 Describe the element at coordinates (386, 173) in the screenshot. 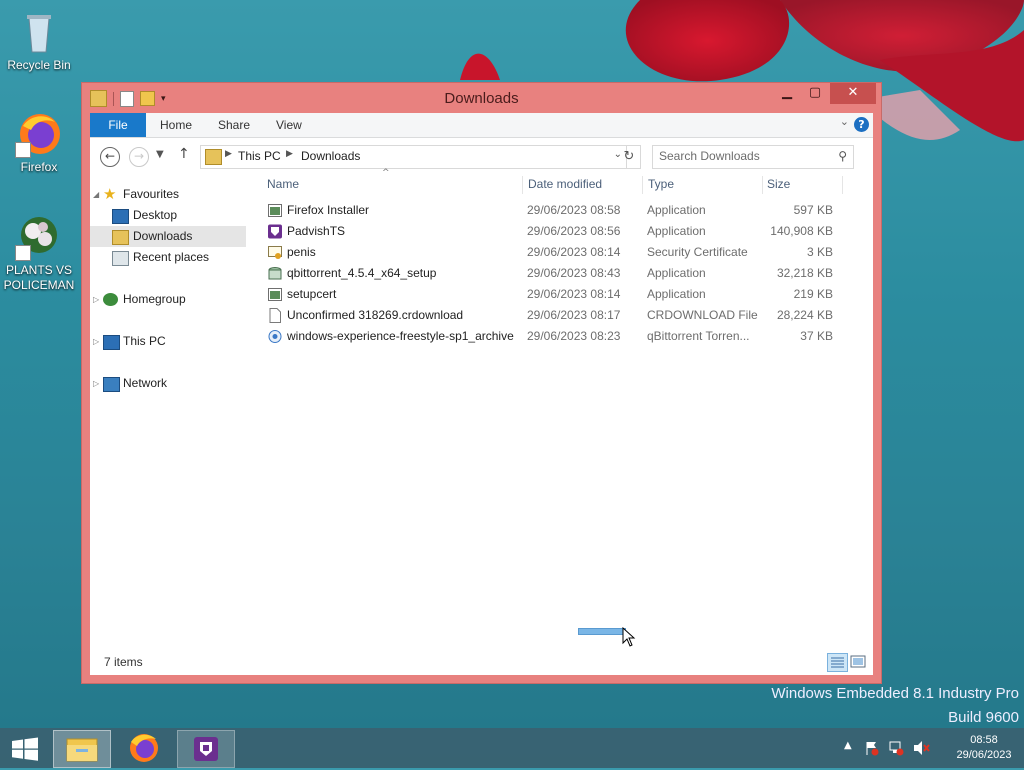

I see `sort-ascending-icon: ^` at that location.